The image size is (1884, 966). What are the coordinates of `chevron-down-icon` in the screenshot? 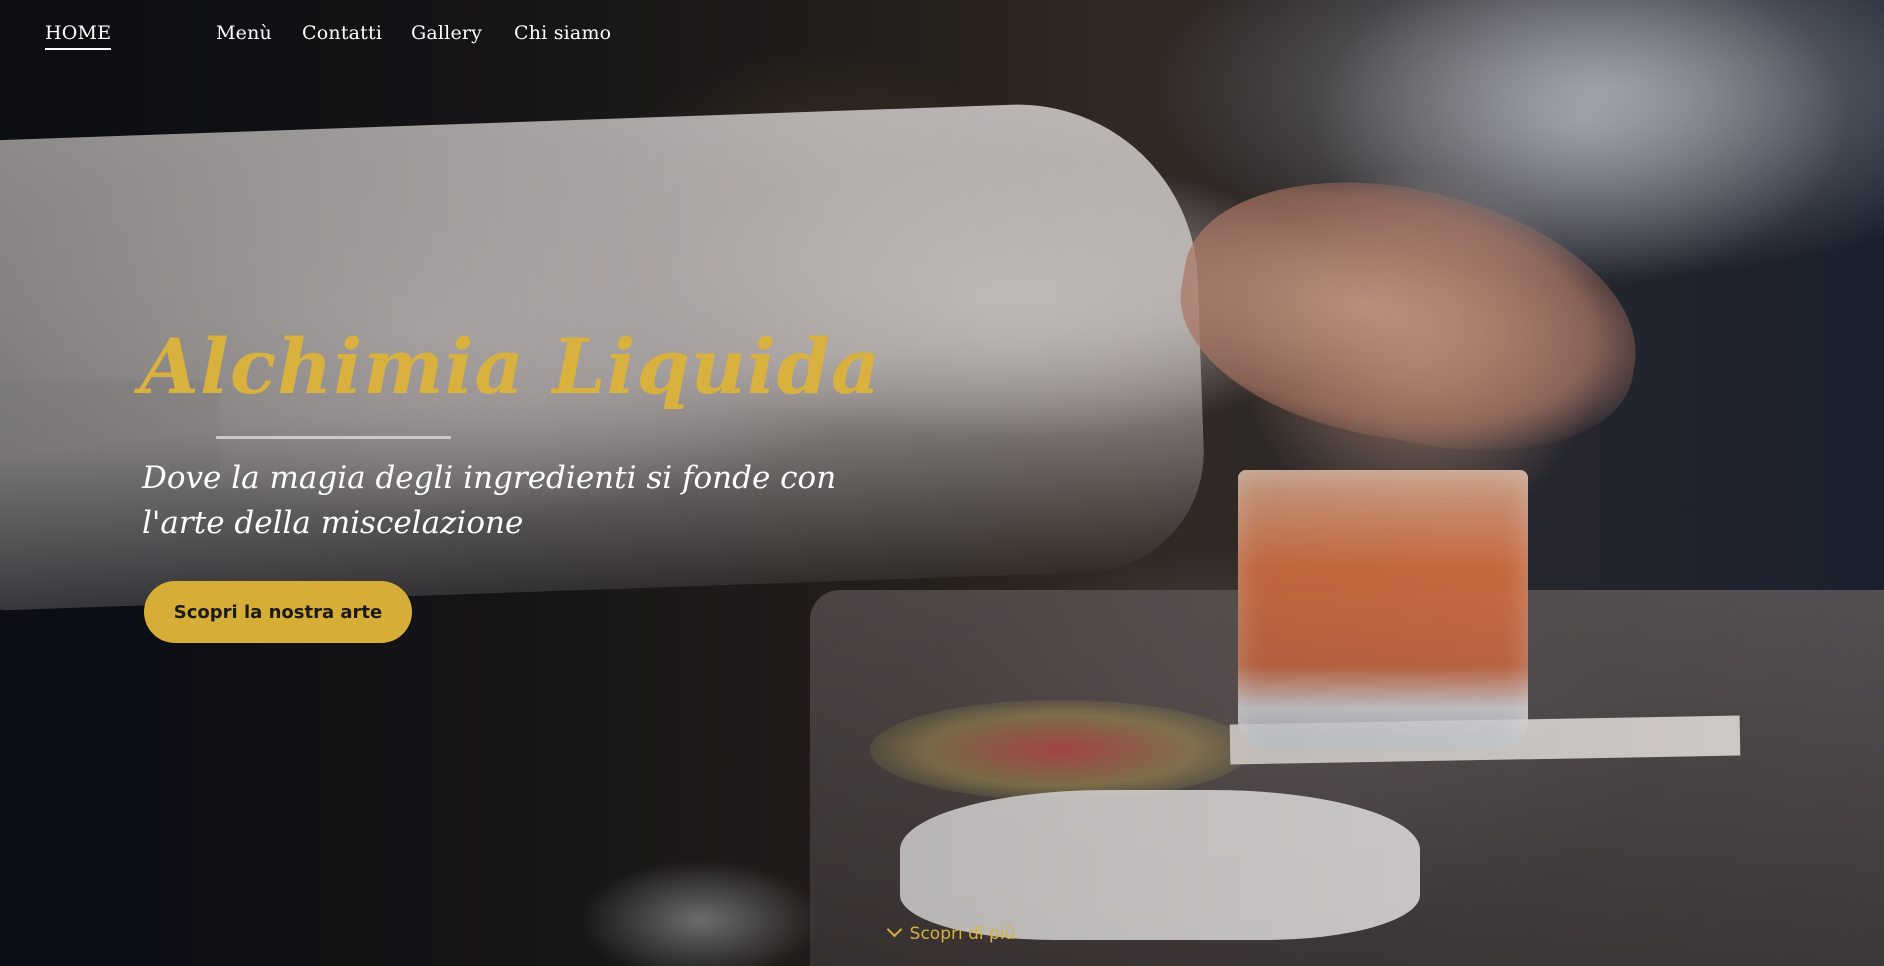 It's located at (894, 929).